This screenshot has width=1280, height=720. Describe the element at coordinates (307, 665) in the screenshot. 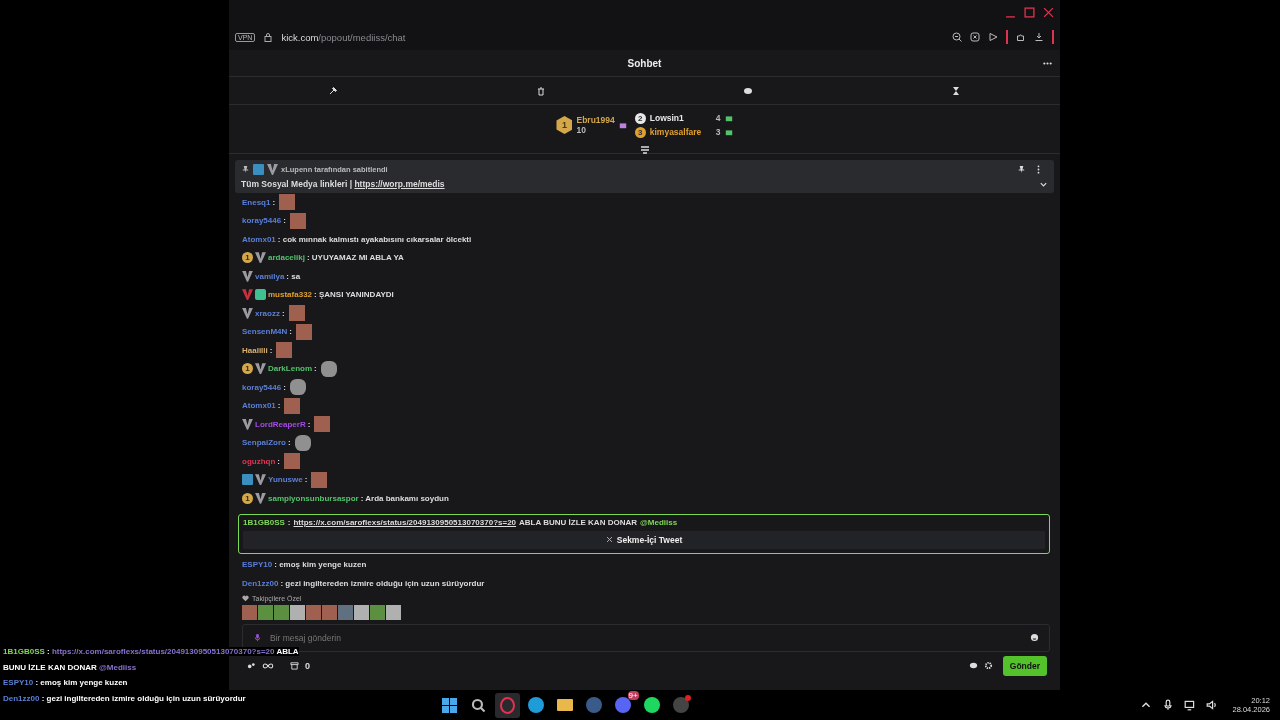

I see `points-count: 0` at that location.